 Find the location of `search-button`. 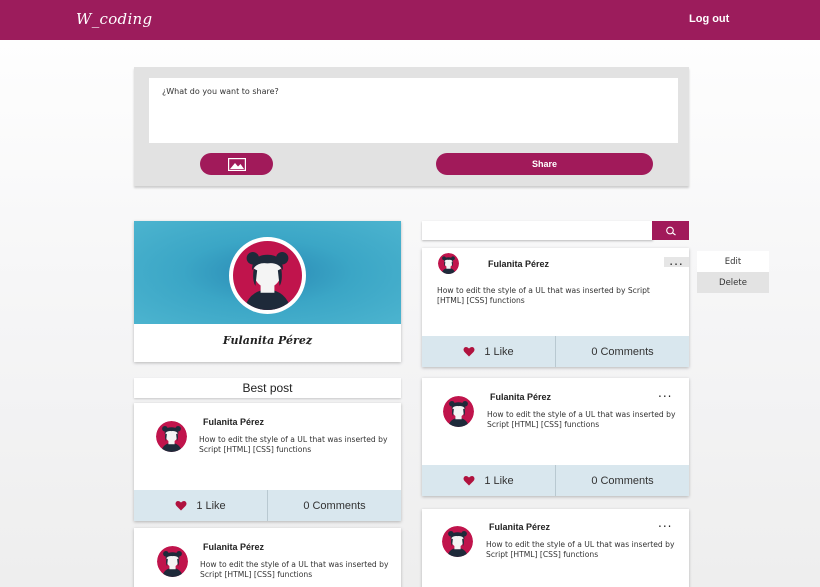

search-button is located at coordinates (670, 230).